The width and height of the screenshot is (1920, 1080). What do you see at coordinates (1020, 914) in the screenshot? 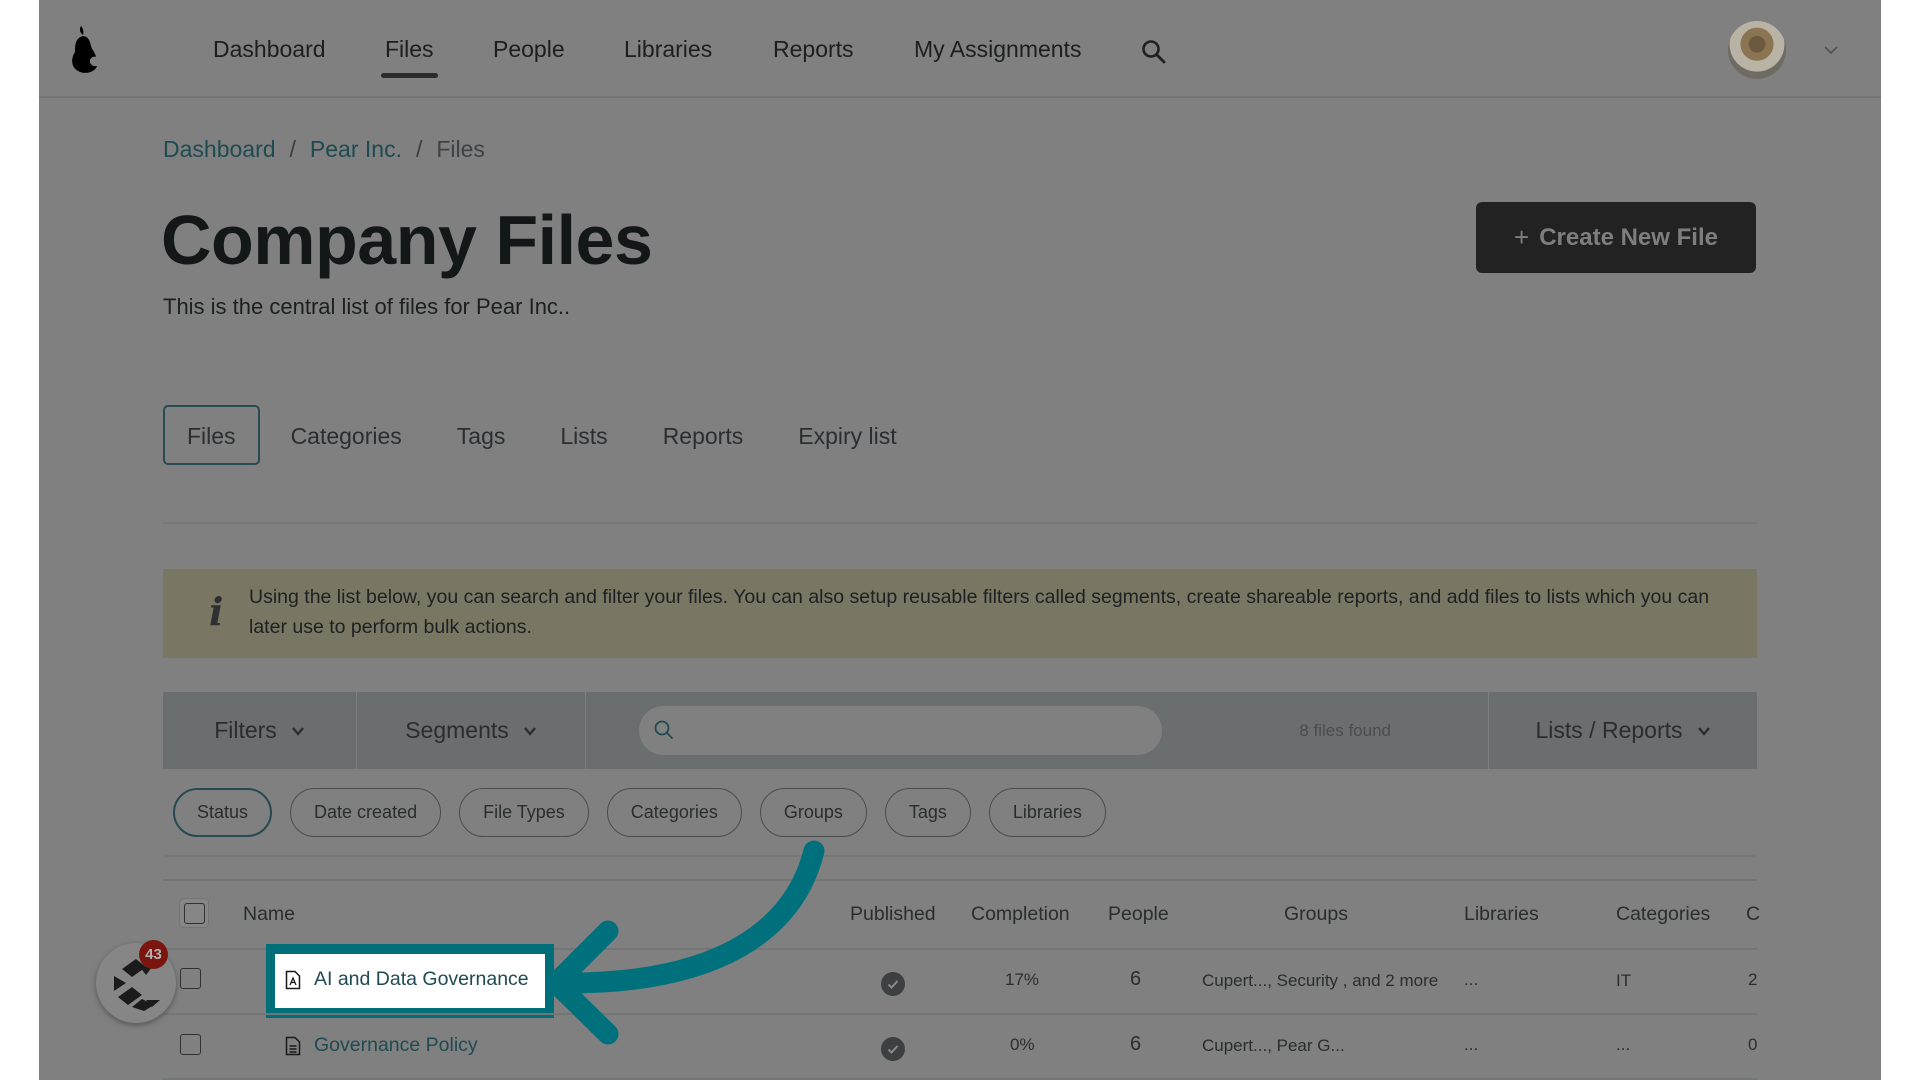
I see `column-header-completion: Completion` at bounding box center [1020, 914].